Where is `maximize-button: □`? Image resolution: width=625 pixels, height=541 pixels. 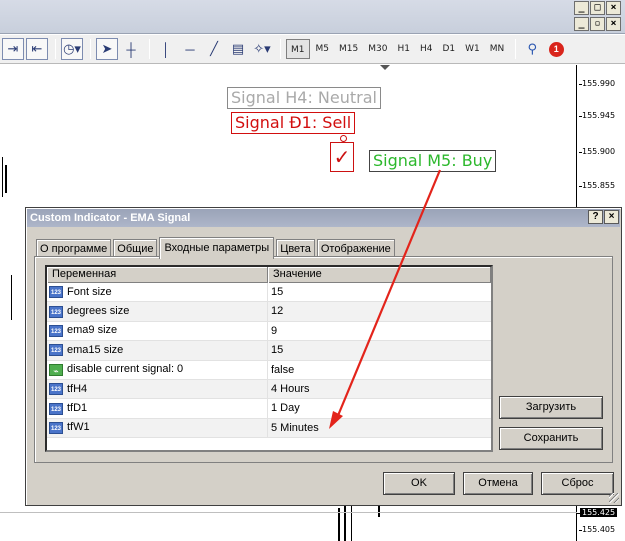
maximize-button: □ is located at coordinates (597, 8).